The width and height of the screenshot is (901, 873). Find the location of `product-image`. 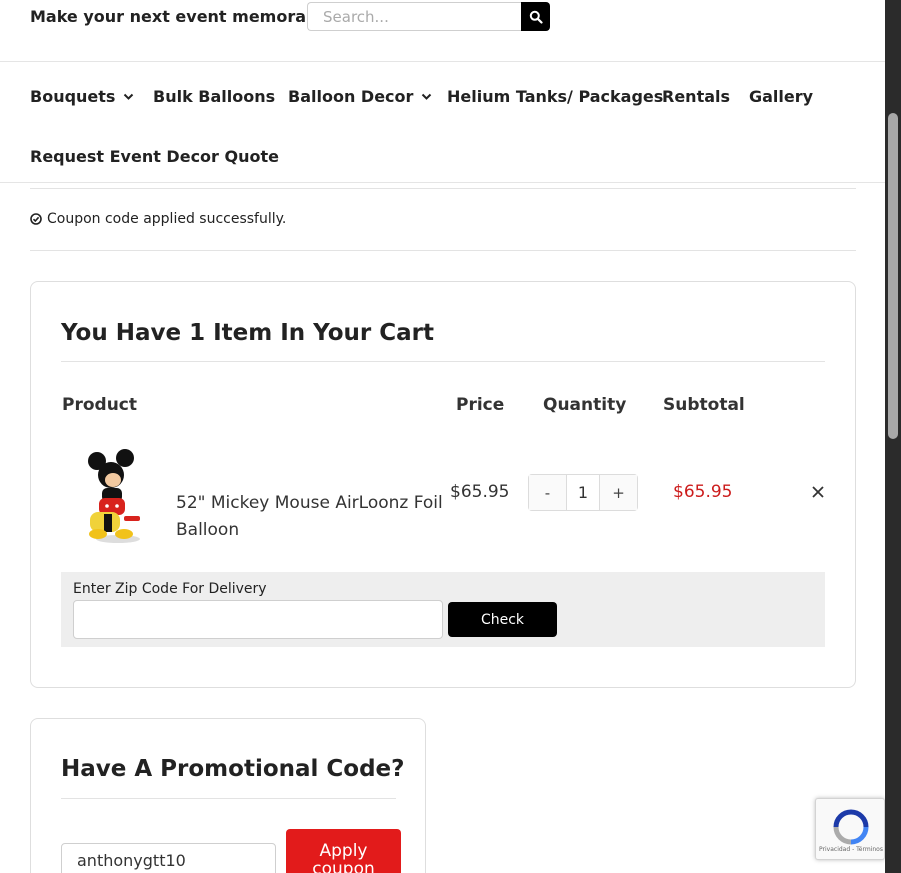

product-image is located at coordinates (116, 496).